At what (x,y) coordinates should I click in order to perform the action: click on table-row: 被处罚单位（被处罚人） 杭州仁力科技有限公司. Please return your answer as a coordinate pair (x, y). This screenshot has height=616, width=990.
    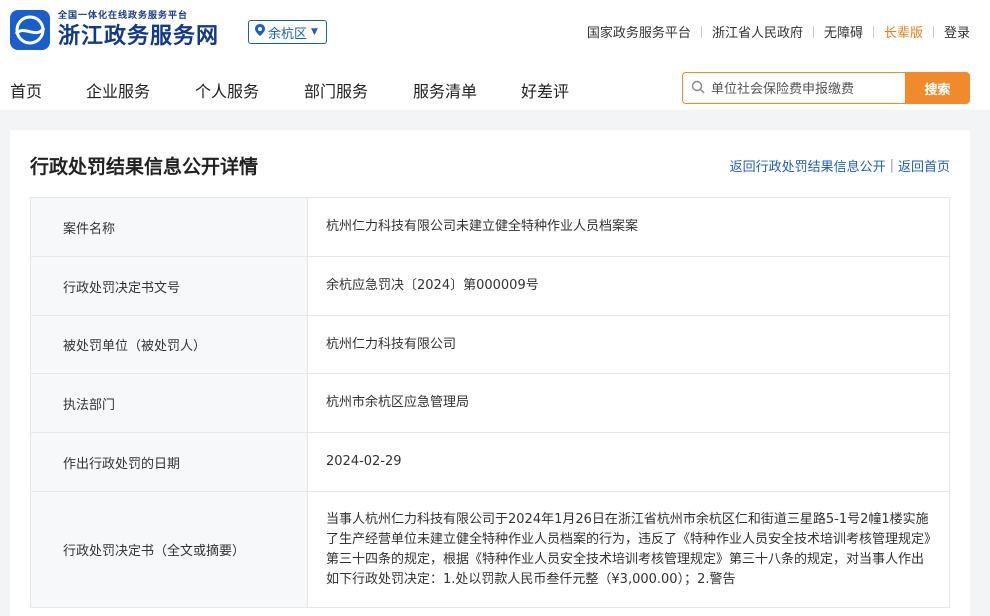
    Looking at the image, I should click on (490, 344).